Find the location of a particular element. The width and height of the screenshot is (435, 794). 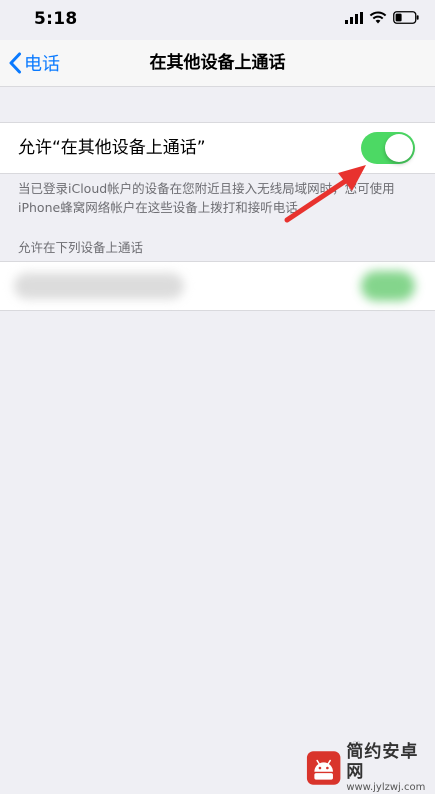

status-time: 5:18 is located at coordinates (56, 19).